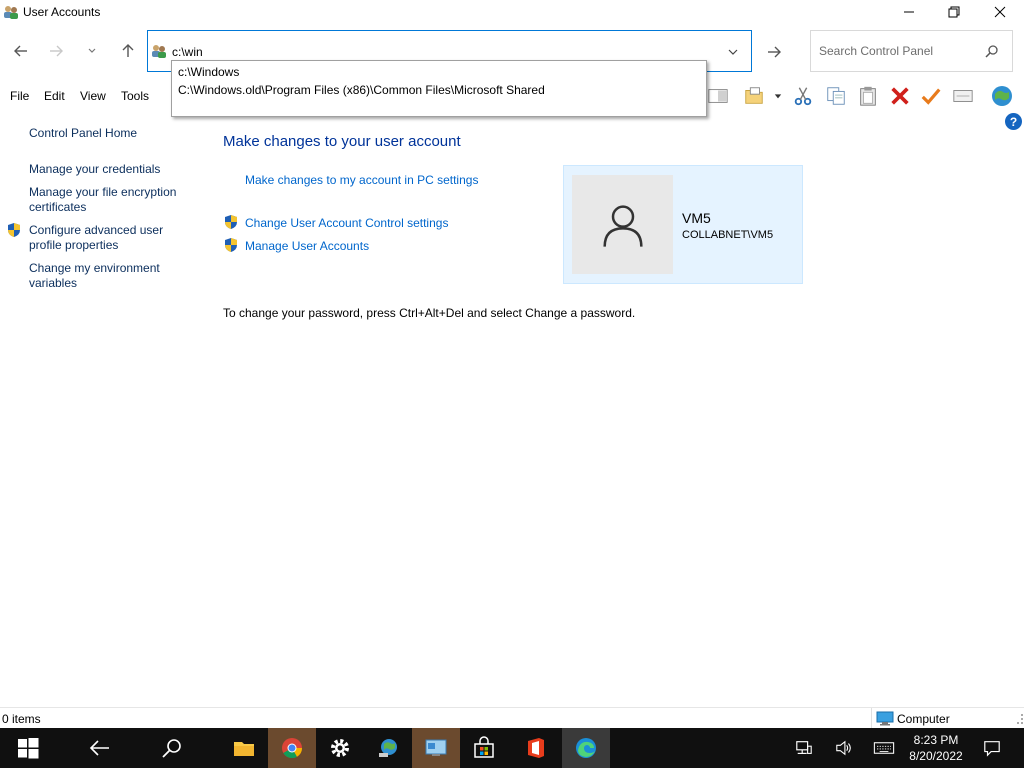 The image size is (1024, 768). I want to click on shopping-bag-icon, so click(484, 747).